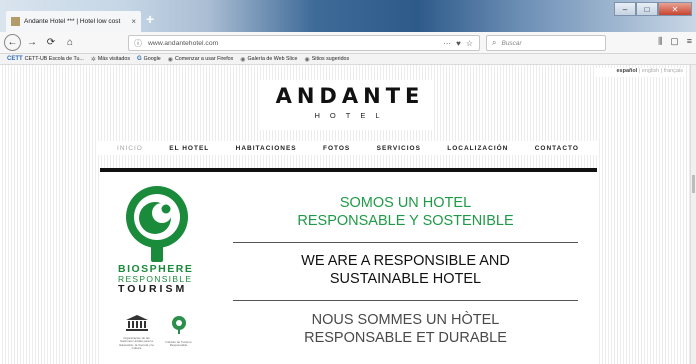  What do you see at coordinates (178, 344) in the screenshot?
I see `tree-caption: Instituto de Turismo Responsable` at bounding box center [178, 344].